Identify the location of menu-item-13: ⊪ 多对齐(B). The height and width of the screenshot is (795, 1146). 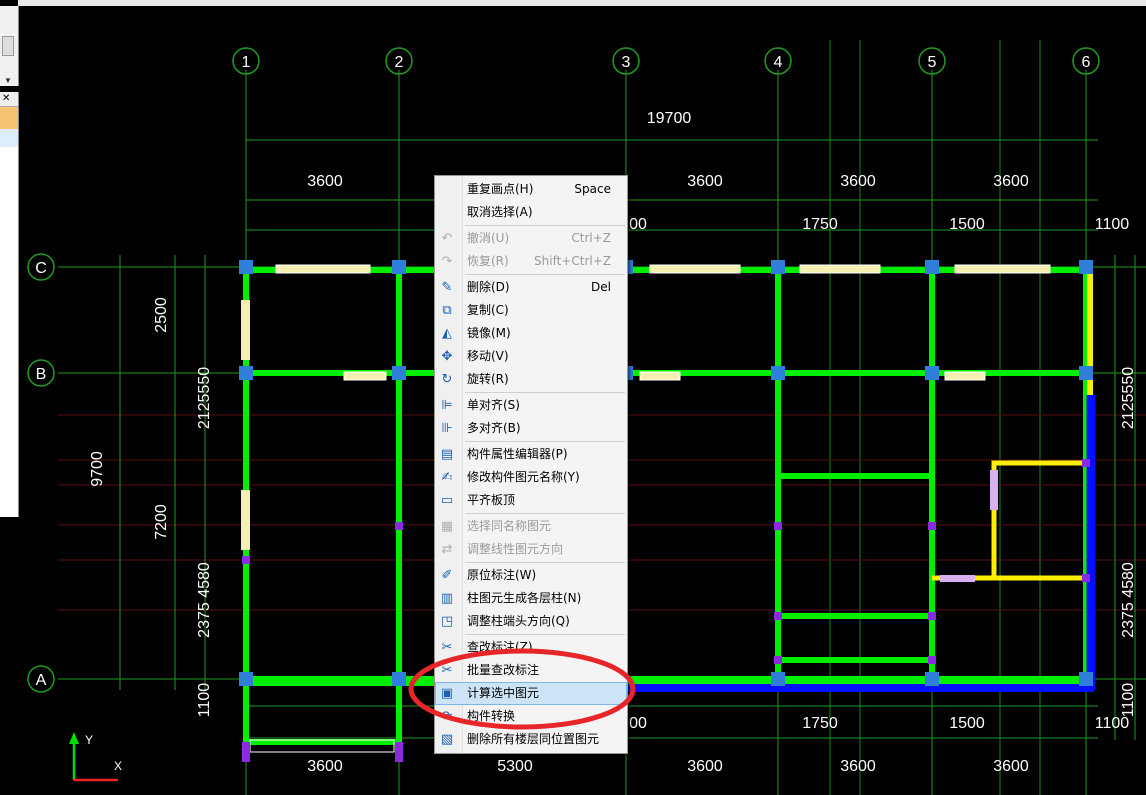
(531, 428).